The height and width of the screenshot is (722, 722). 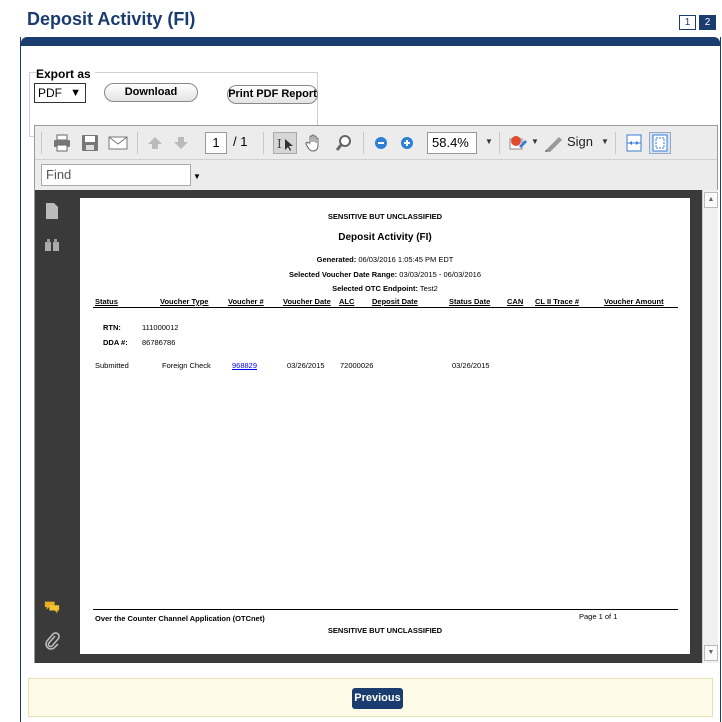 I want to click on page-number-input: 1, so click(x=216, y=143).